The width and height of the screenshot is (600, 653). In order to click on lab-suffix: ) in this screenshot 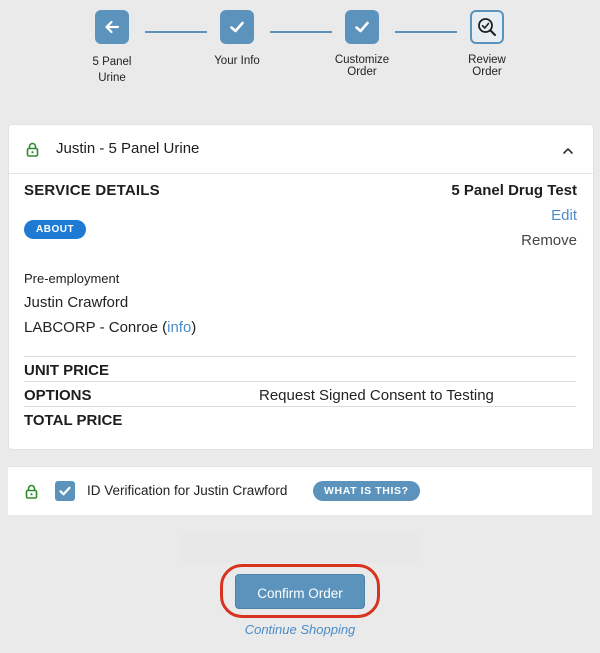, I will do `click(194, 327)`.